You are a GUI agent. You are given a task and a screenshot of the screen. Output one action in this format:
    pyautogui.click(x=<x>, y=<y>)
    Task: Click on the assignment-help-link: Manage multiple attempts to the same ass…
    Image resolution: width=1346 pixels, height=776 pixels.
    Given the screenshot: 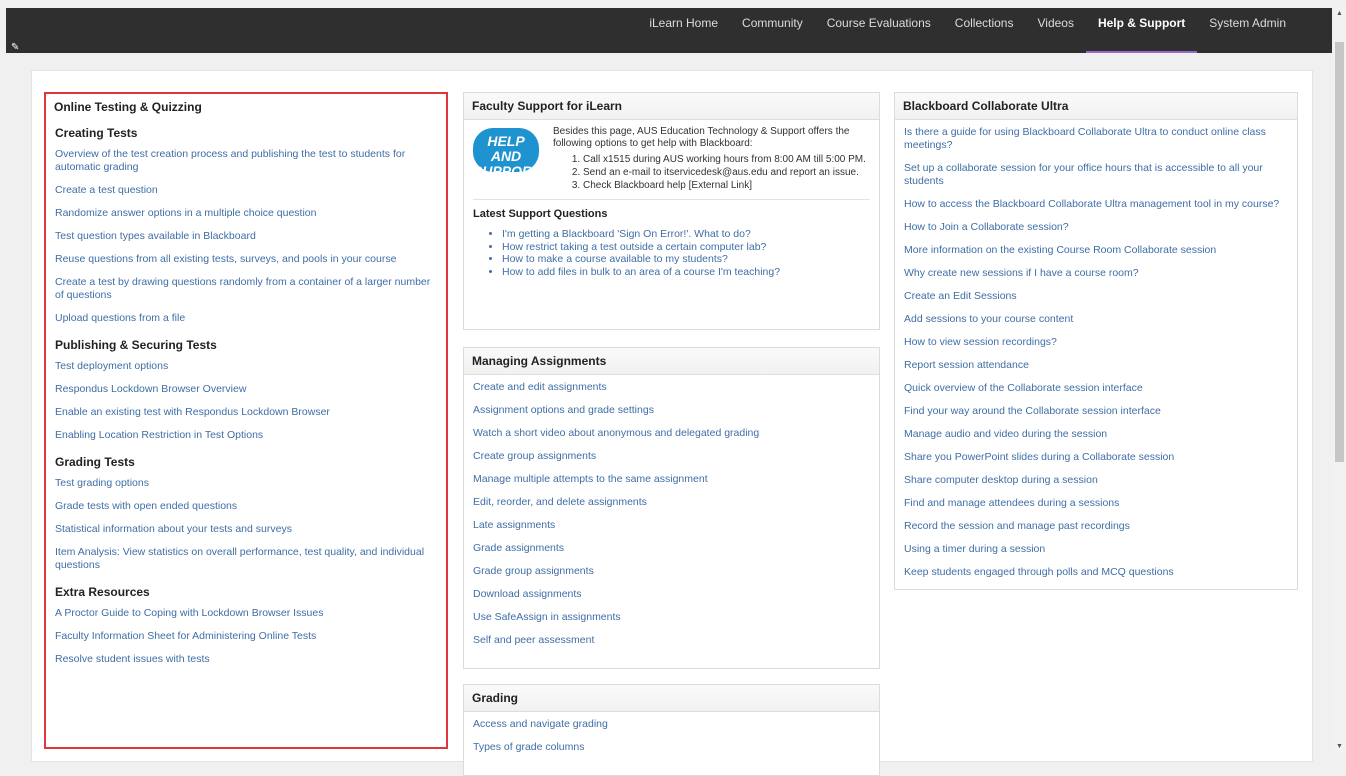 What is the action you would take?
    pyautogui.click(x=671, y=479)
    